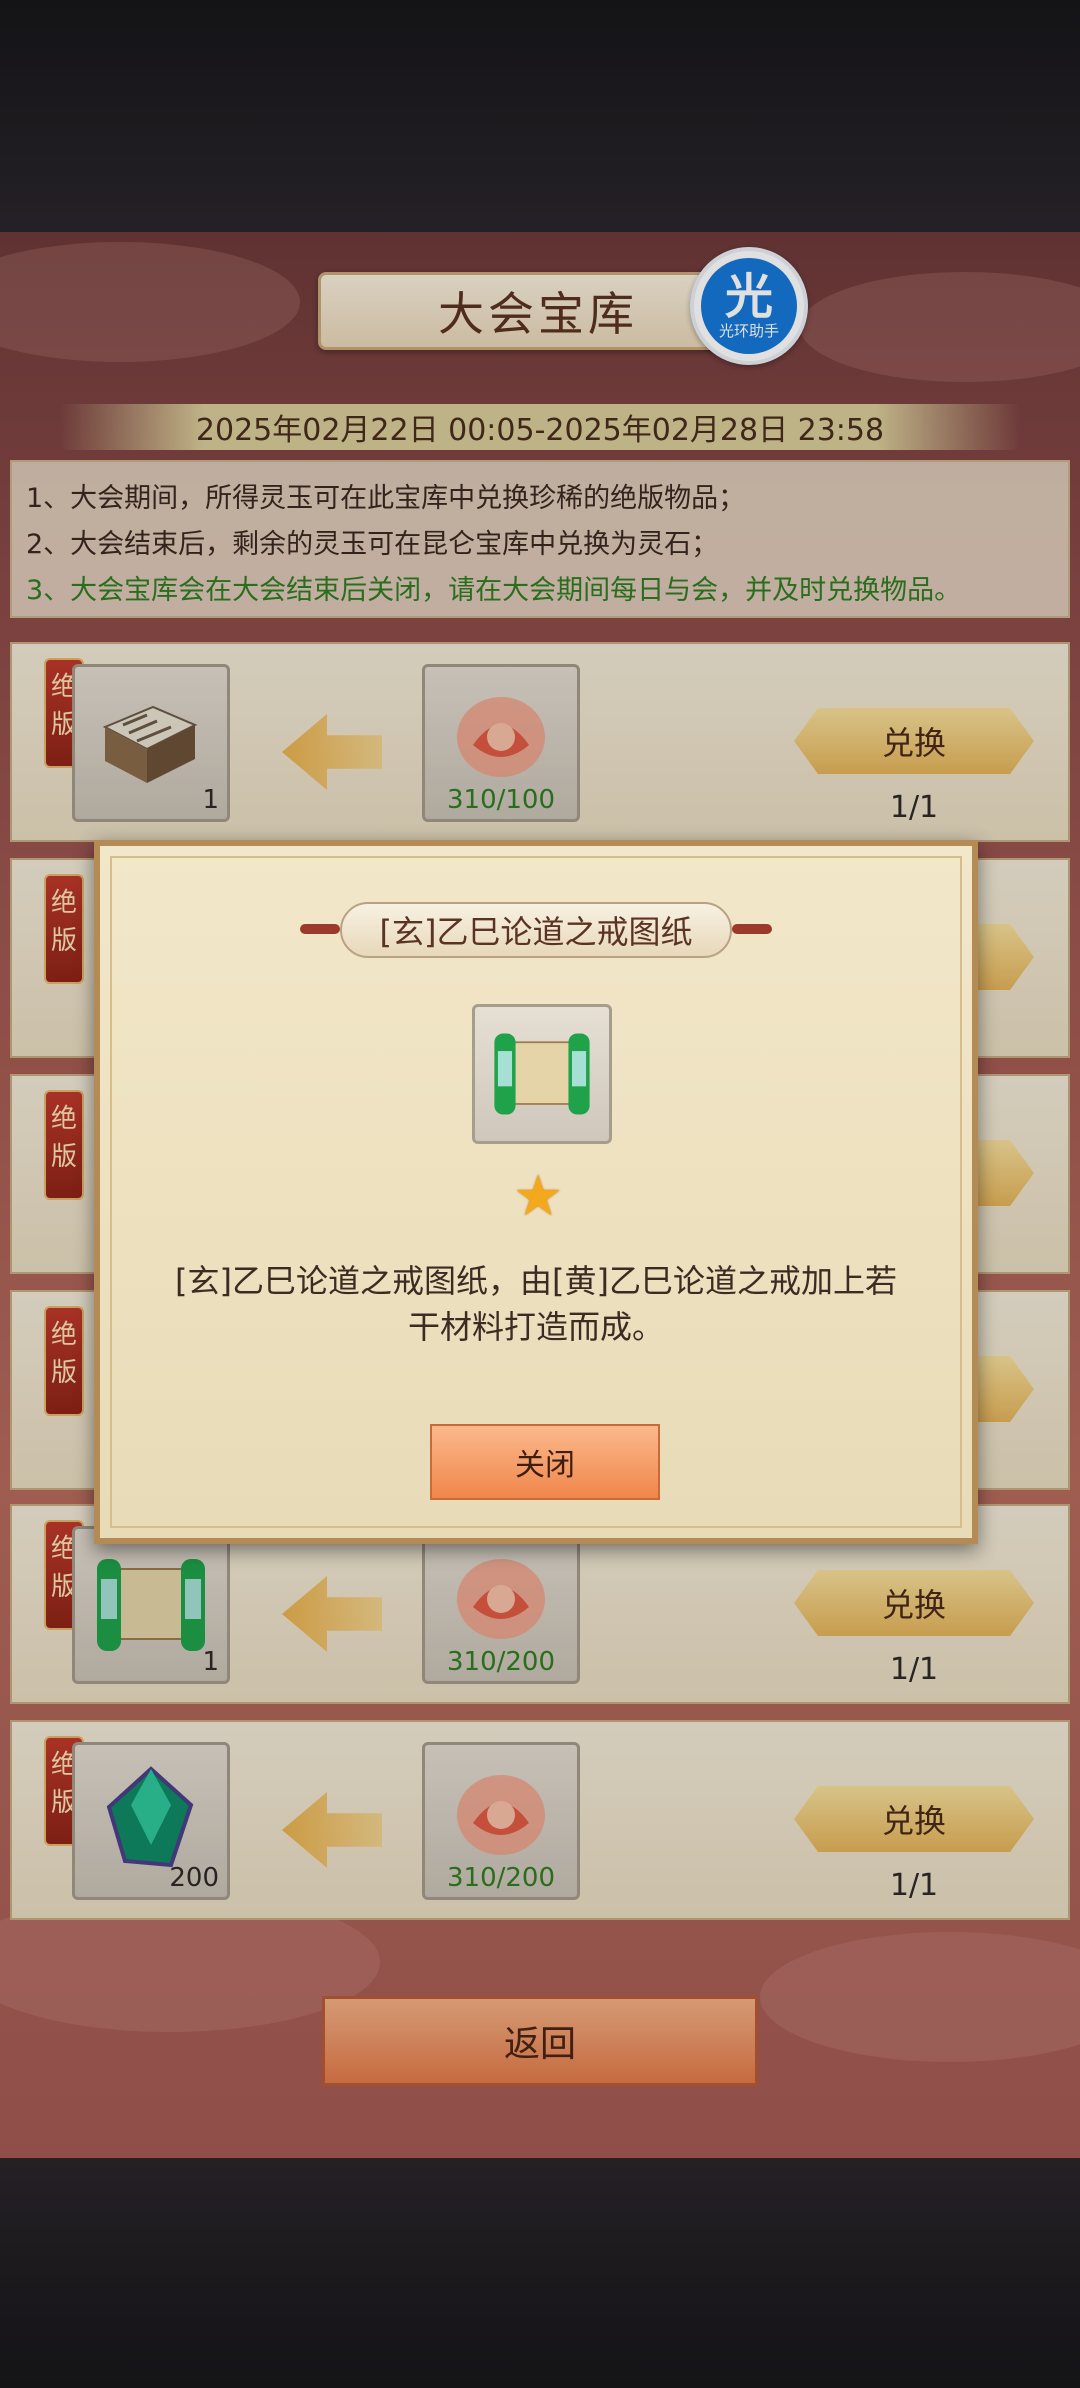  What do you see at coordinates (320, 929) in the screenshot?
I see `title-pin-left` at bounding box center [320, 929].